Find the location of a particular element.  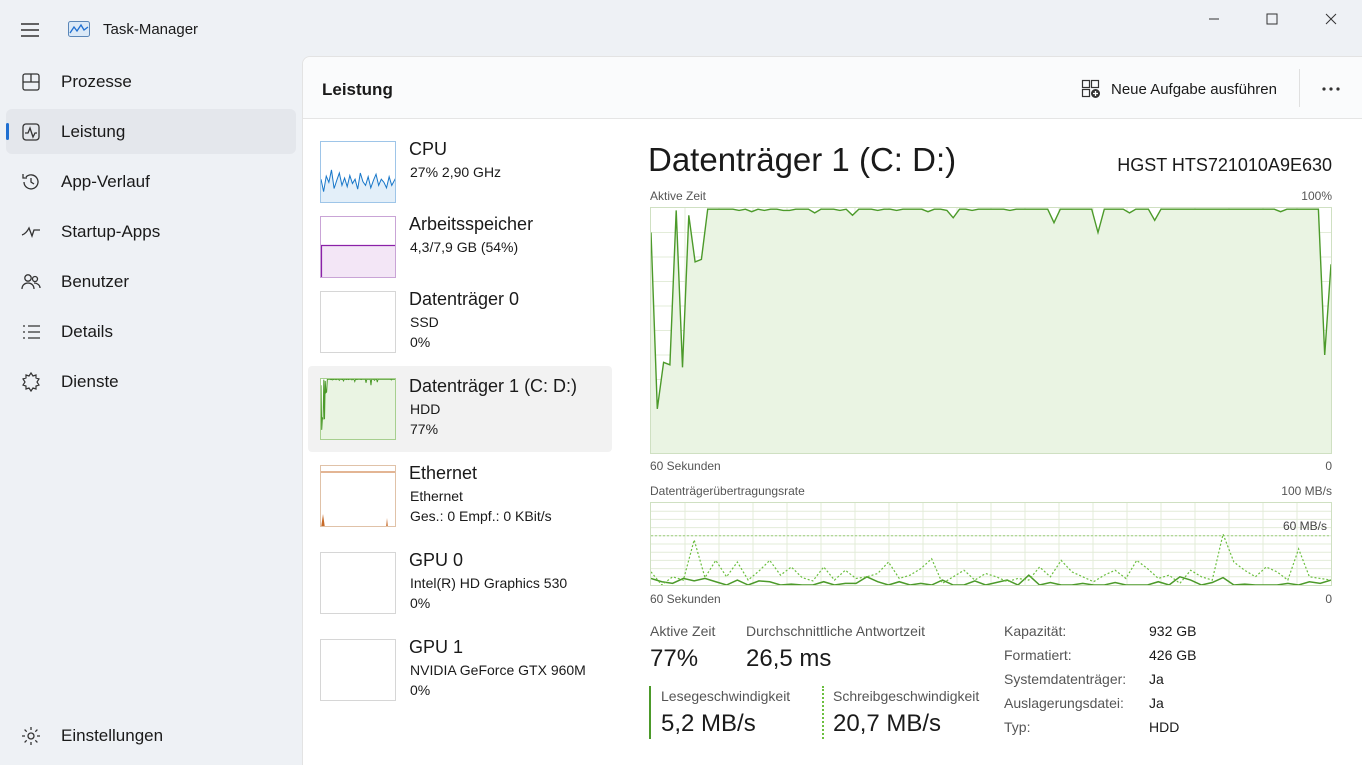

memory-thumbnail-graph is located at coordinates (358, 247).